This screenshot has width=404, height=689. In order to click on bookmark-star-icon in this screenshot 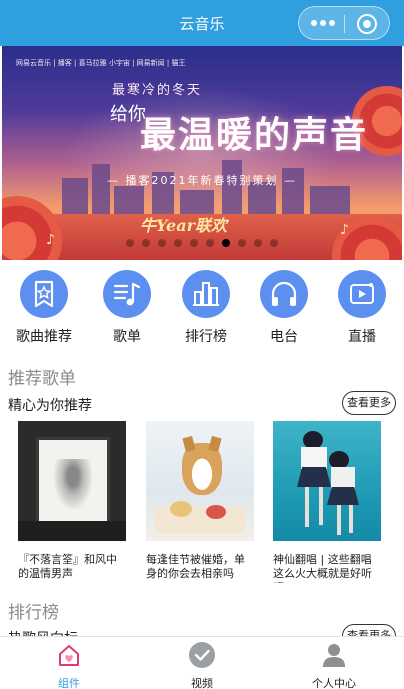, I will do `click(44, 294)`.